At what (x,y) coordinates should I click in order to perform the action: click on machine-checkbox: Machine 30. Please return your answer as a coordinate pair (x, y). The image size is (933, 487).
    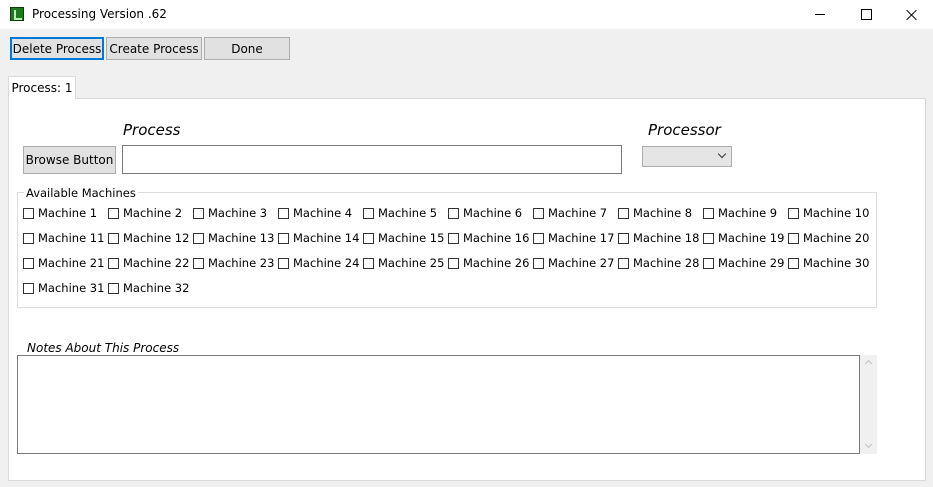
    Looking at the image, I should click on (828, 263).